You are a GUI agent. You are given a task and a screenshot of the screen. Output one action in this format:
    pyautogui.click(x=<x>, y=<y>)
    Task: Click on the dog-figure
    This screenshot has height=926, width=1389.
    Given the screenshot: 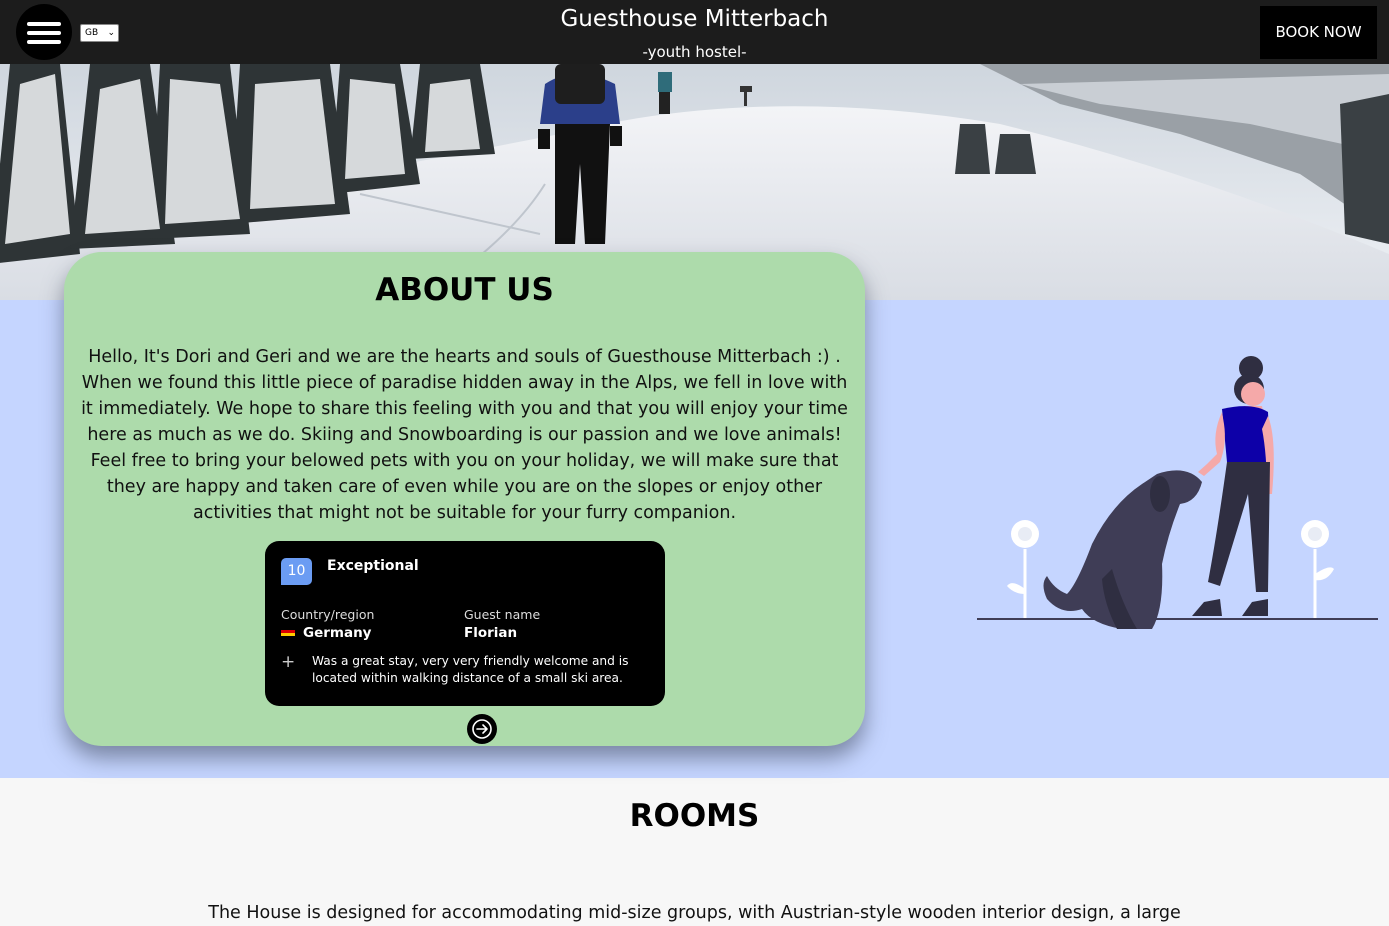 What is the action you would take?
    pyautogui.click(x=1122, y=549)
    